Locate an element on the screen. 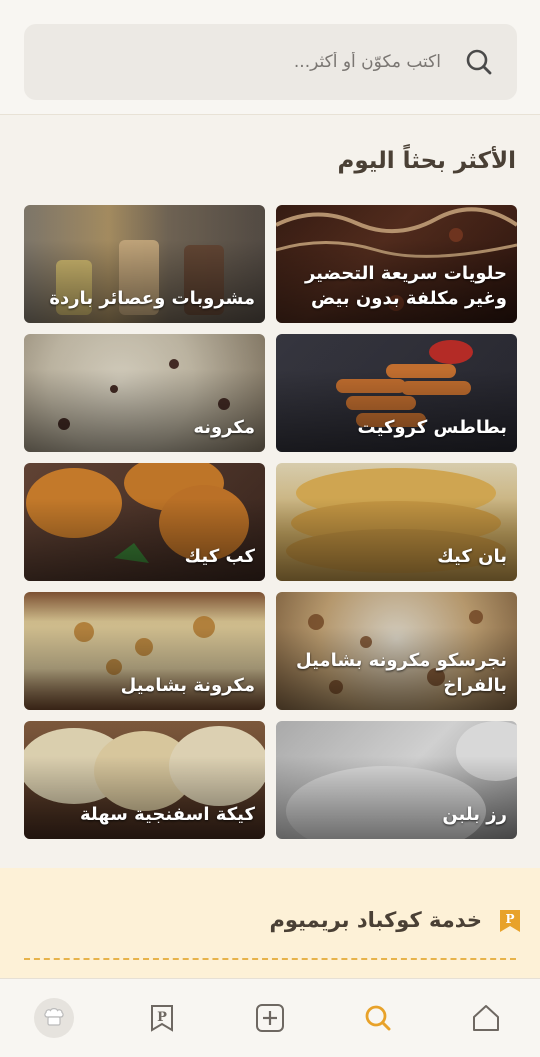  tile-label: كب كيك is located at coordinates (219, 556).